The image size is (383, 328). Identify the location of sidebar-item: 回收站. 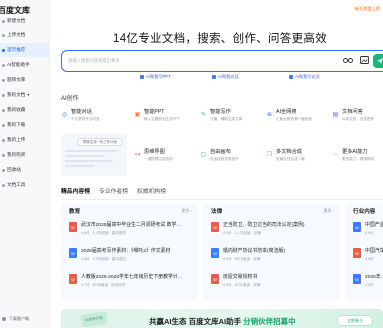
(25, 170).